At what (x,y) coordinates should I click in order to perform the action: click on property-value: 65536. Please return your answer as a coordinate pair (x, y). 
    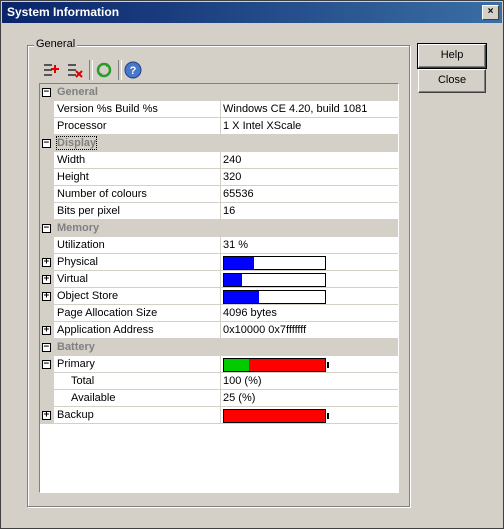
    Looking at the image, I should click on (238, 194).